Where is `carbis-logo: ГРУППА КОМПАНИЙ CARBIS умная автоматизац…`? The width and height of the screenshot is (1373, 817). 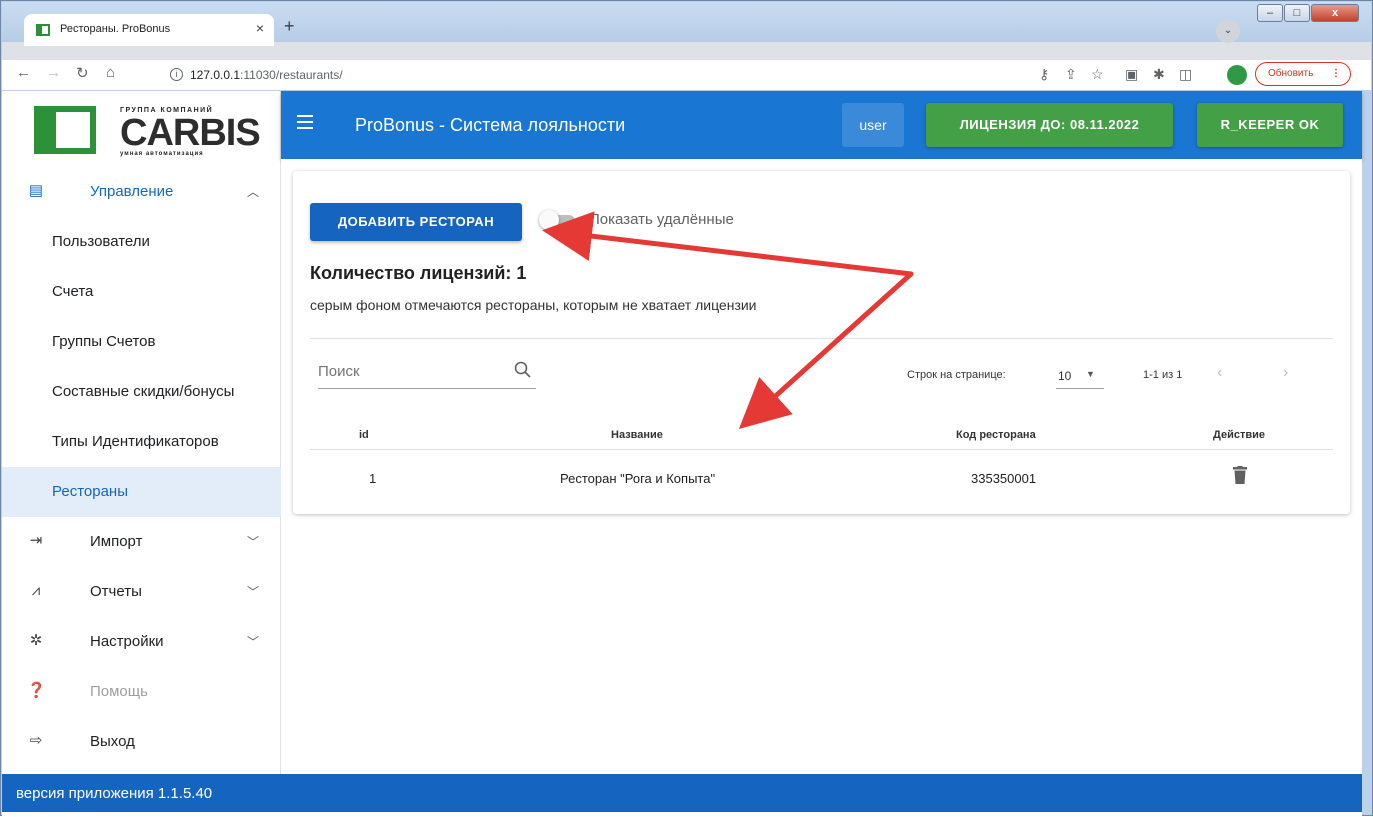
carbis-logo: ГРУППА КОМПАНИЙ CARBIS умная автоматизац… is located at coordinates (147, 130).